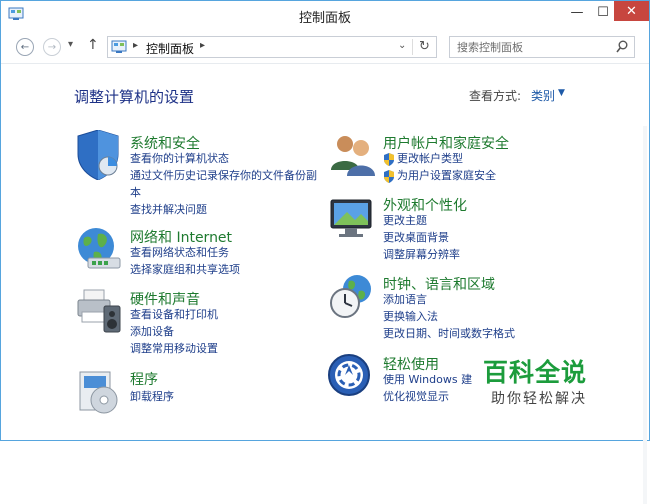 The image size is (650, 504). Describe the element at coordinates (223, 176) in the screenshot. I see `link-file-history-backup: 通过文件历史记录保存你的文件备份副` at that location.